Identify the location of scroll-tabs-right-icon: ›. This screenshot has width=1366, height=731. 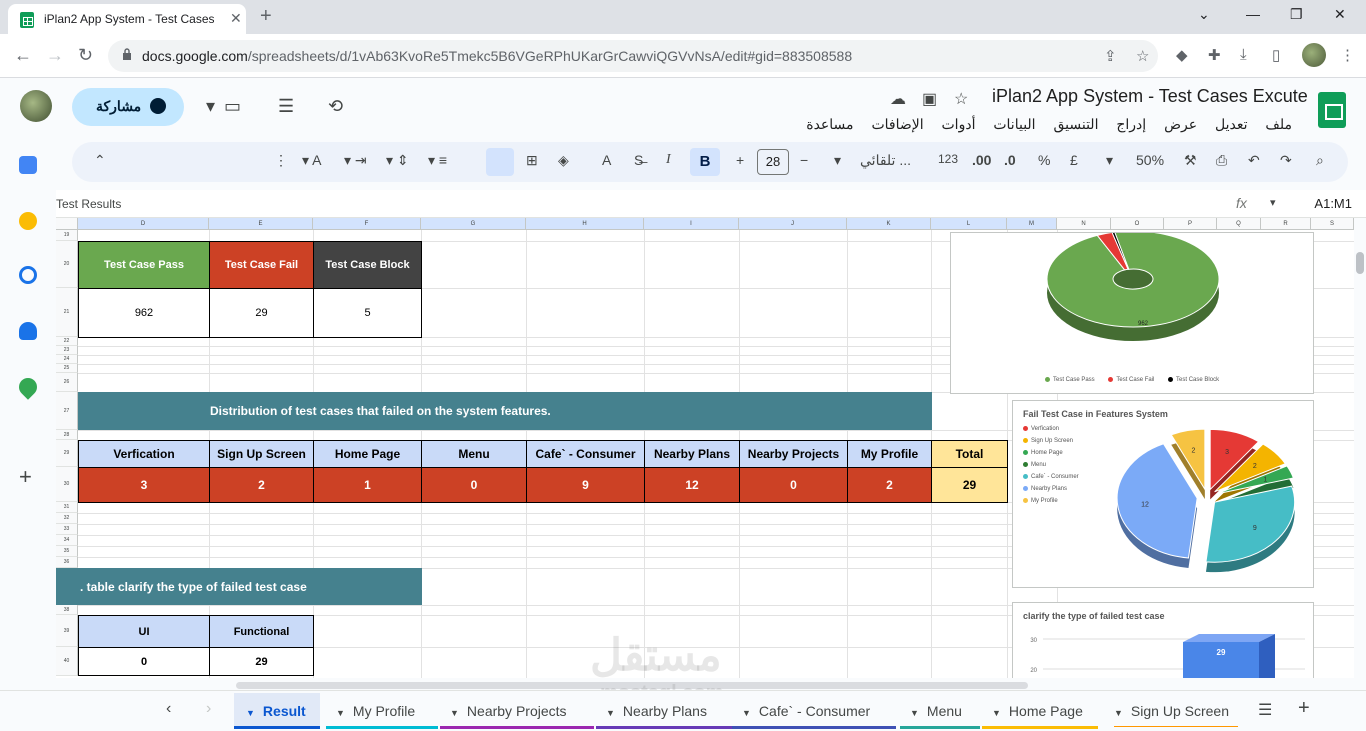
(208, 709).